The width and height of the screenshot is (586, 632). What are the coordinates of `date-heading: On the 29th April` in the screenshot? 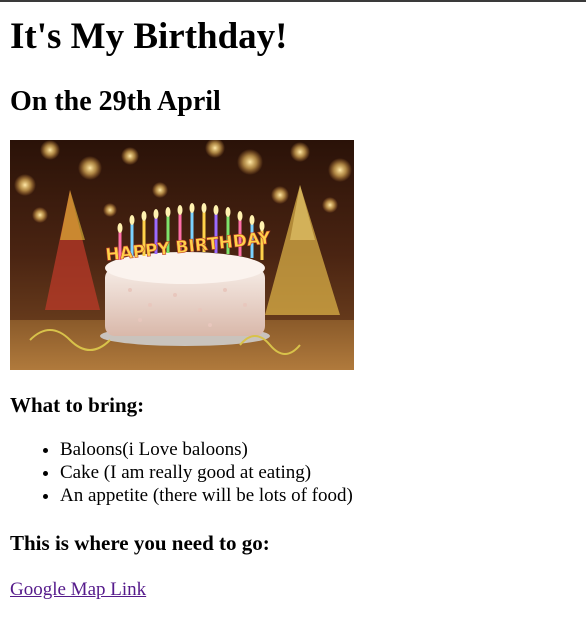 It's located at (115, 101).